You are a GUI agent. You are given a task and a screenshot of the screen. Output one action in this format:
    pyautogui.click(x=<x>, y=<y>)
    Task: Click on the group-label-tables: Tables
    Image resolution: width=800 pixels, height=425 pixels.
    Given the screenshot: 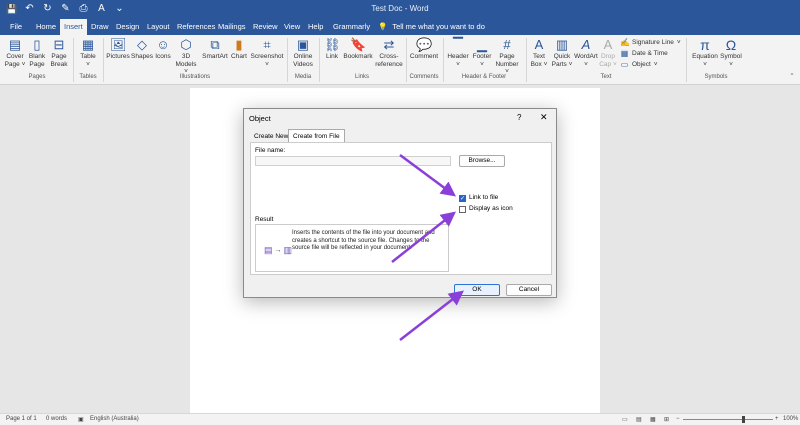 What is the action you would take?
    pyautogui.click(x=88, y=77)
    